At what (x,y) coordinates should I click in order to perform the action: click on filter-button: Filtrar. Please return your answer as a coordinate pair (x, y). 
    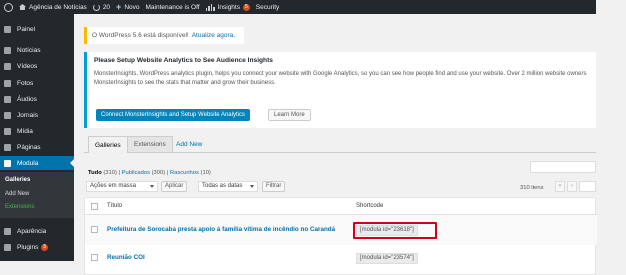
    Looking at the image, I should click on (274, 186).